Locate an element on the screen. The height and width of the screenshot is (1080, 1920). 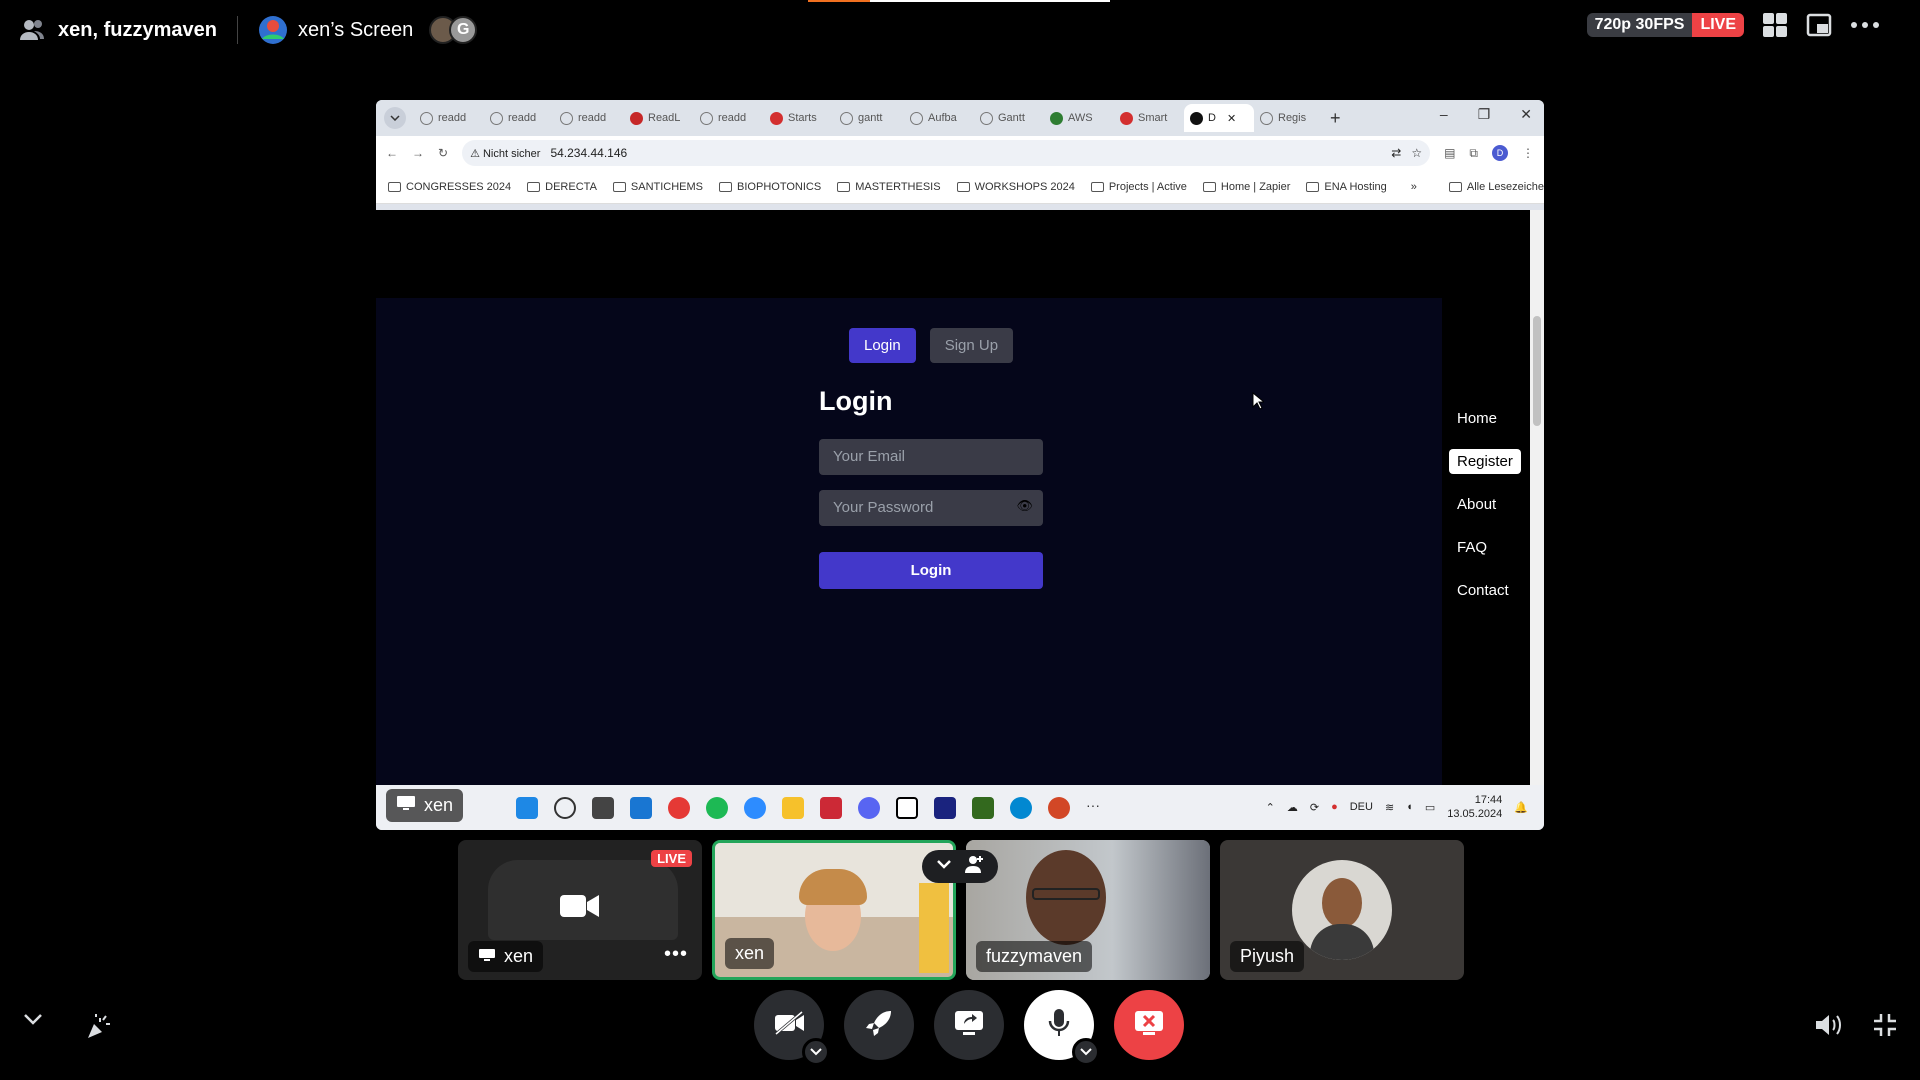
participant-tile-stream: LIVE xen ••• is located at coordinates (580, 910).